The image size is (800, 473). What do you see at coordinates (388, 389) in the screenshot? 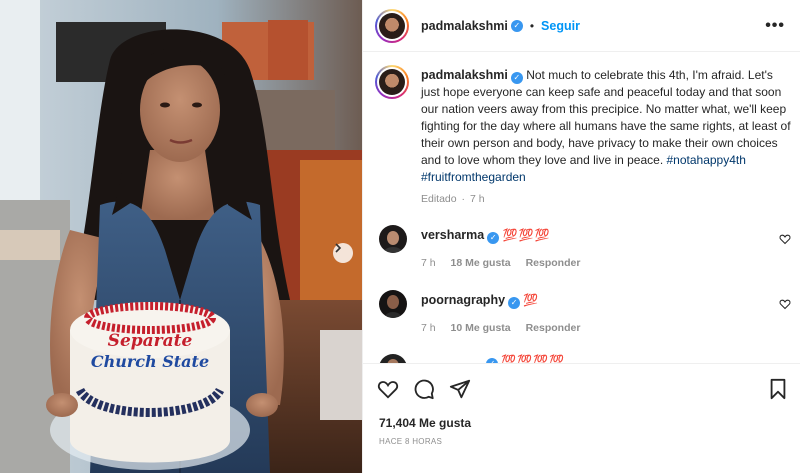
I see `like-heart-icon` at bounding box center [388, 389].